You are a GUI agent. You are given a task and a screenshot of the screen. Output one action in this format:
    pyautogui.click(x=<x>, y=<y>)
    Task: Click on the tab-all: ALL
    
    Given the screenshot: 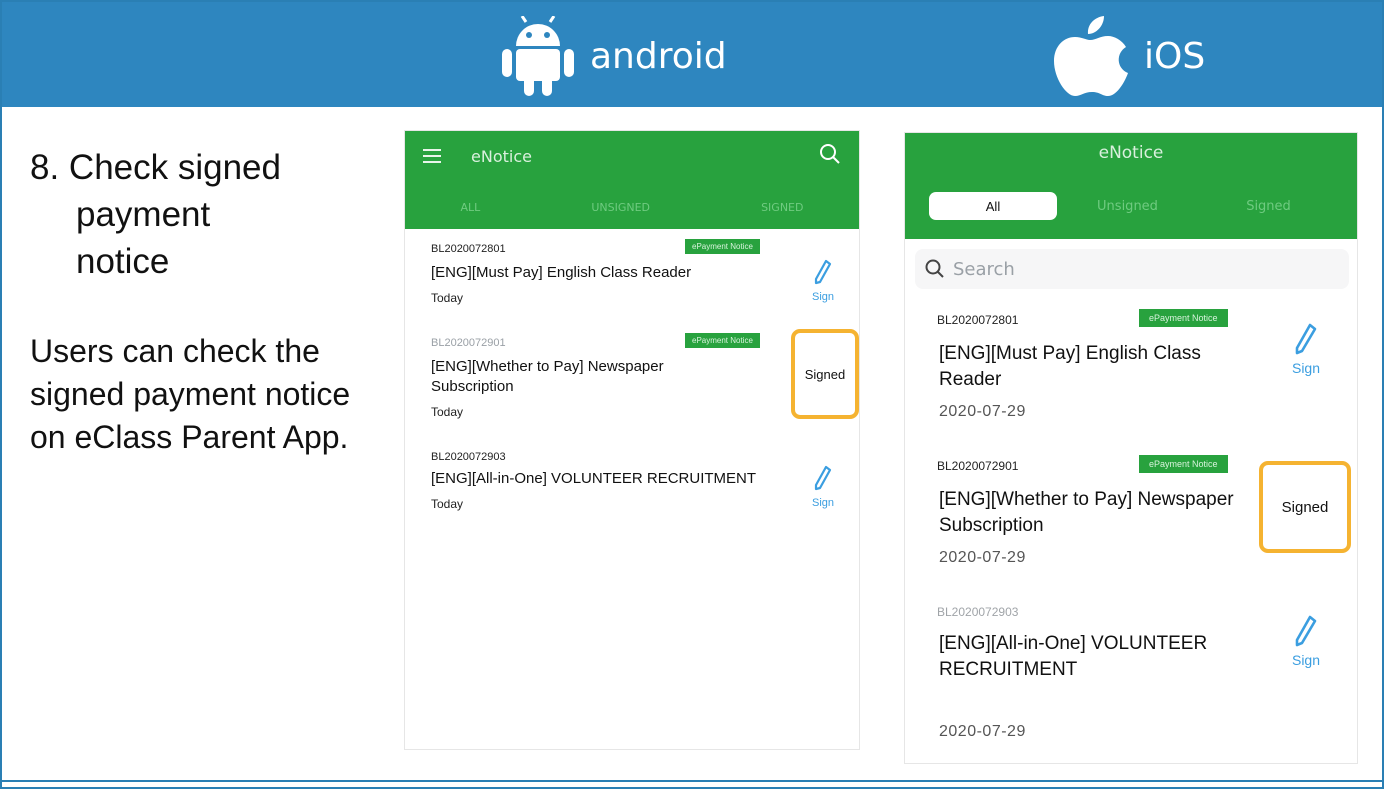 What is the action you would take?
    pyautogui.click(x=471, y=208)
    